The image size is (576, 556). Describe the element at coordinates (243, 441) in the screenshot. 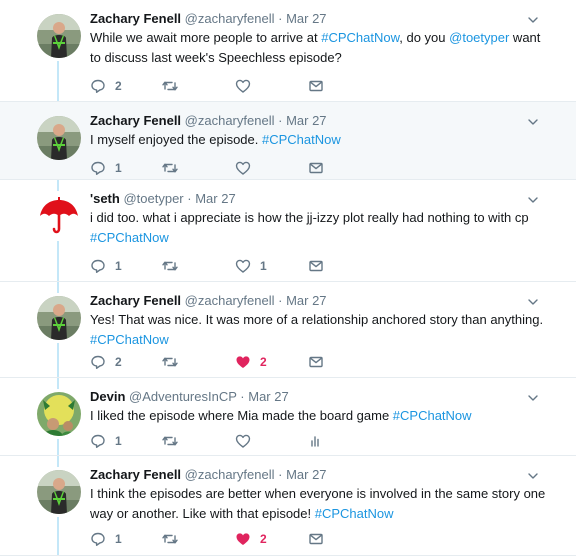

I see `like-icon` at that location.